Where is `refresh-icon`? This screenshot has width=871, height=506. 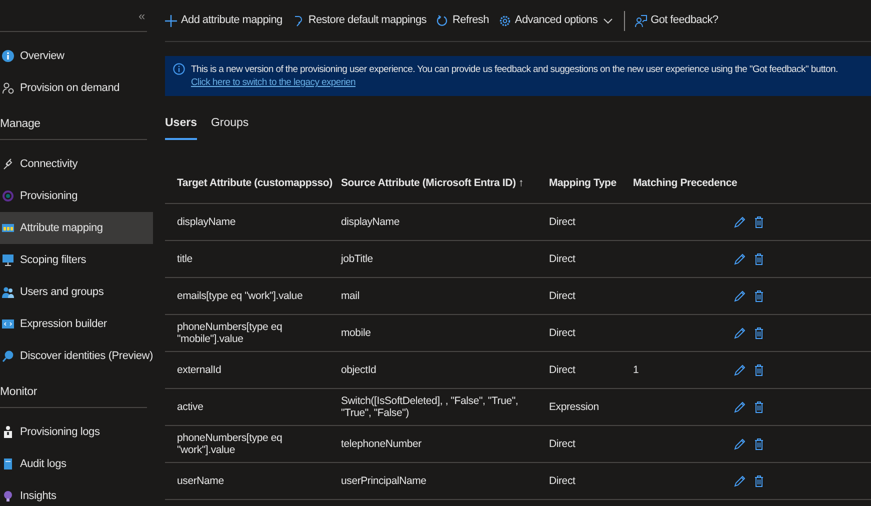
refresh-icon is located at coordinates (442, 20).